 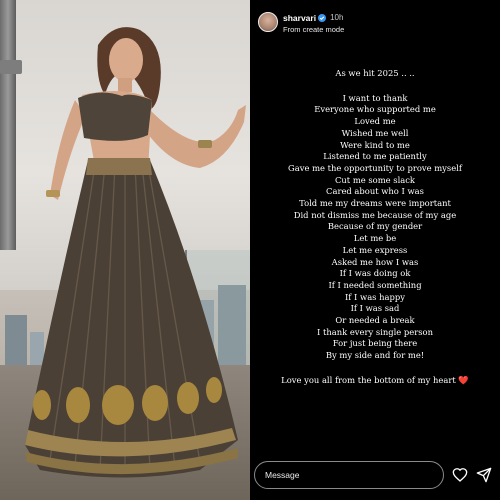 I want to click on story-line: Cared about who I was, so click(x=375, y=191).